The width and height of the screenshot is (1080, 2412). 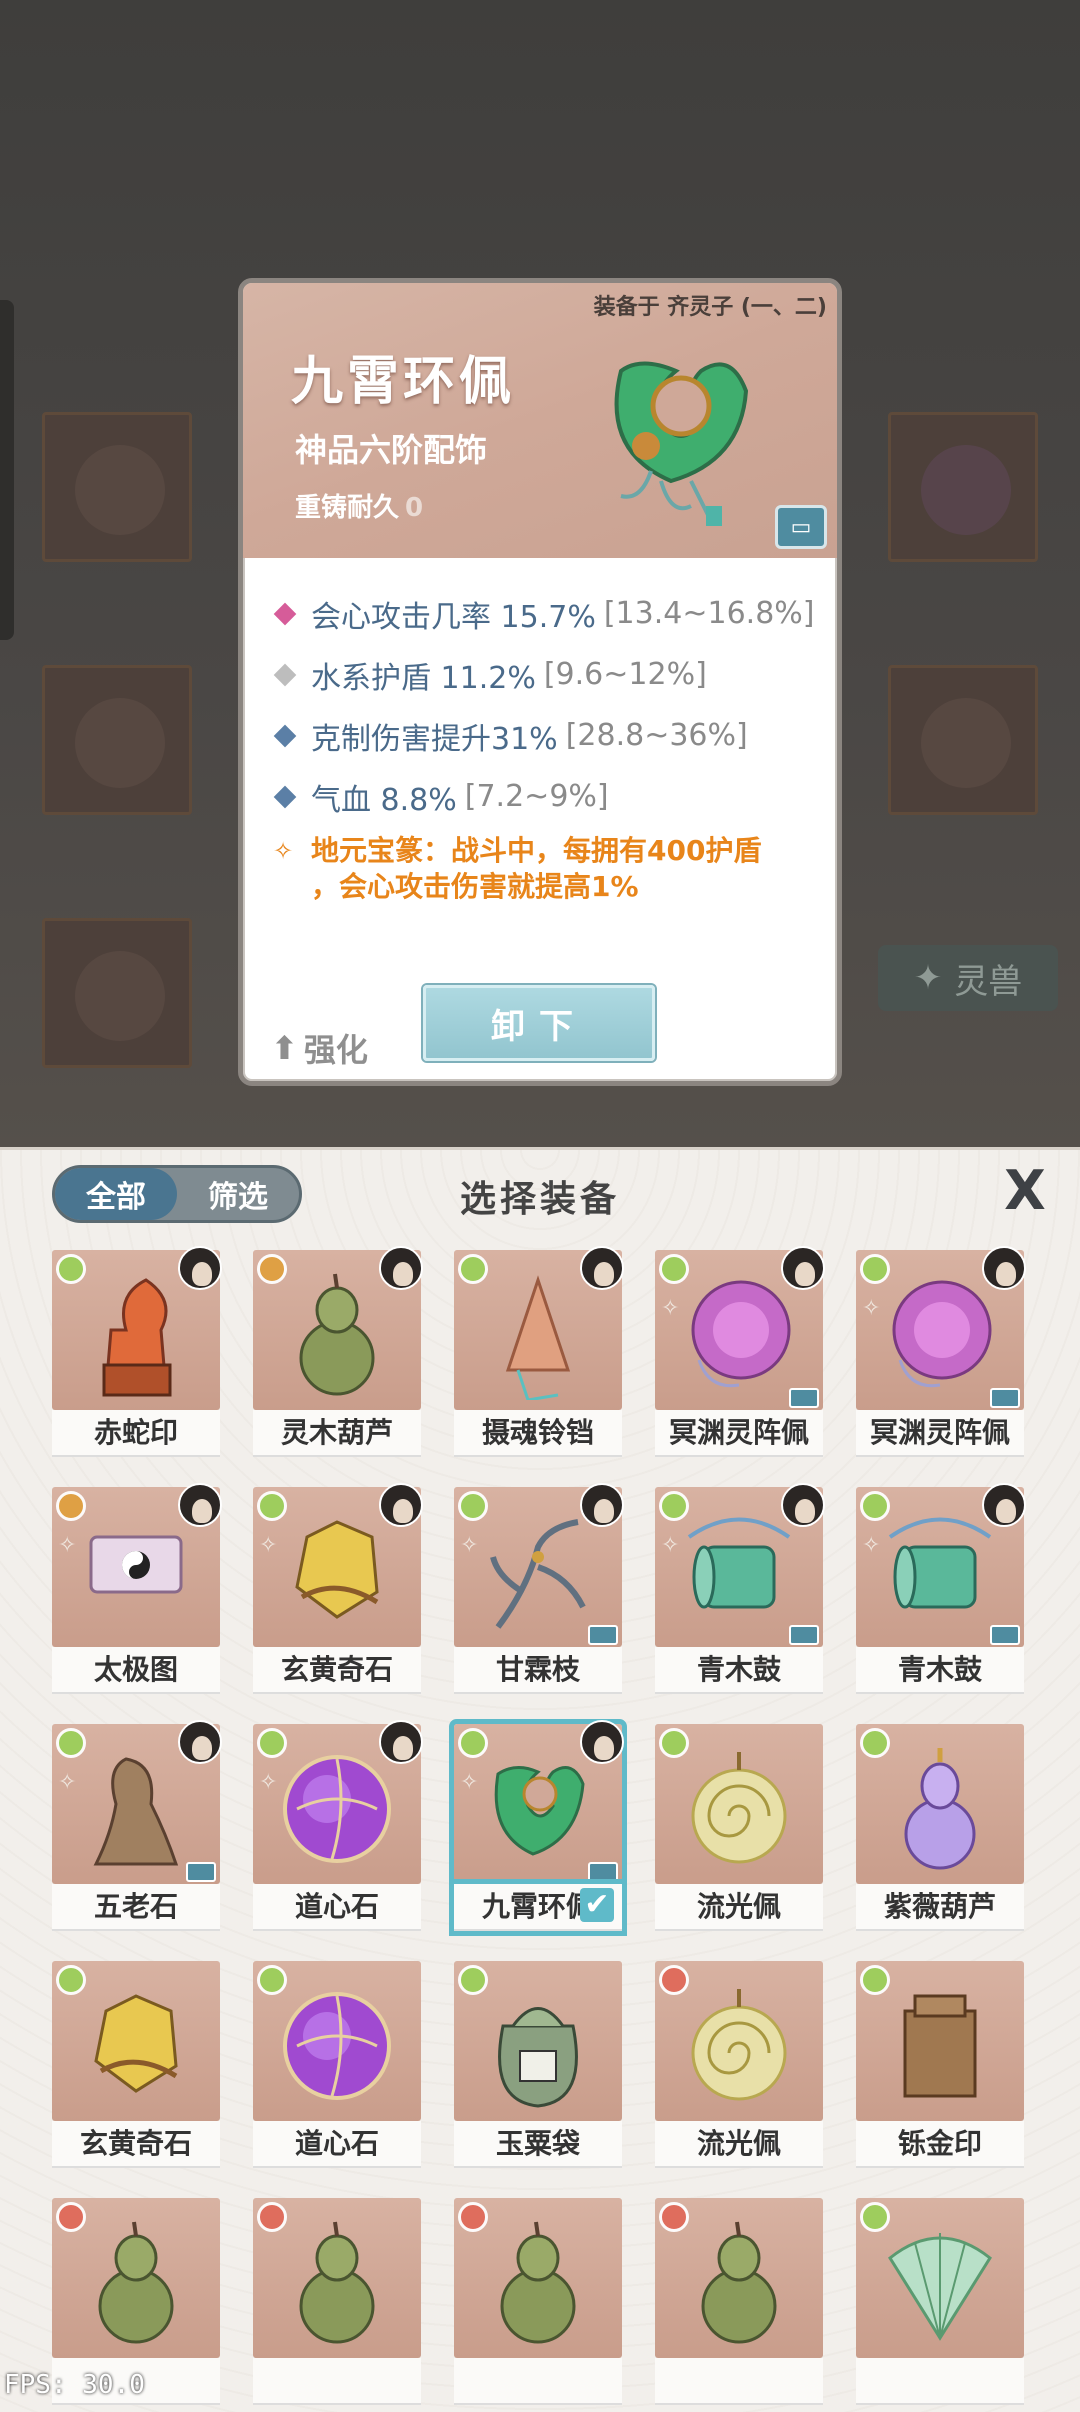 I want to click on equipment-item-slot: ✧ 甘霖枝, so click(x=539, y=1588).